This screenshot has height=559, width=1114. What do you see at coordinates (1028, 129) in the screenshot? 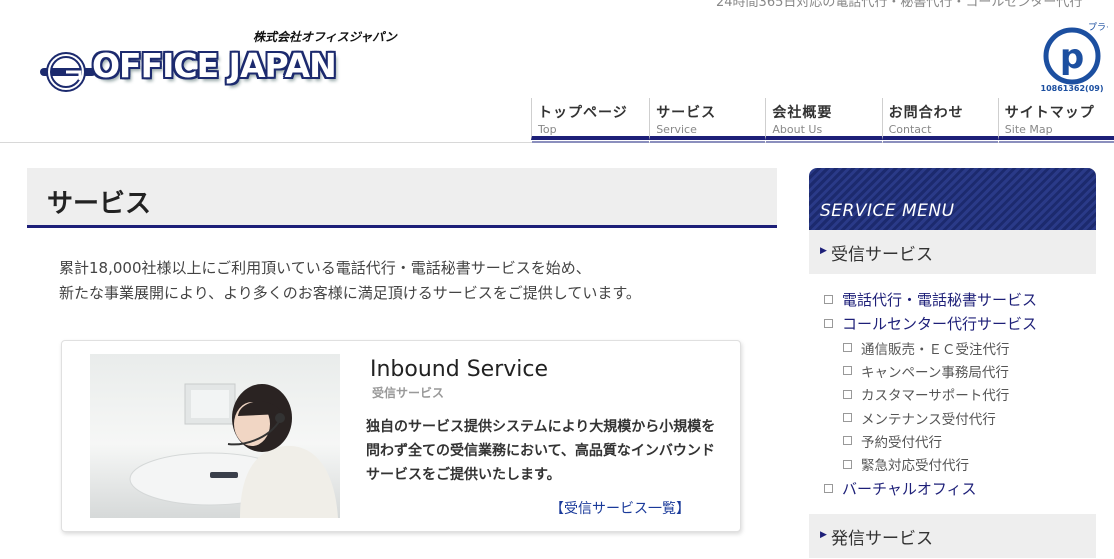
I see `nav-label-en: Site Map` at bounding box center [1028, 129].